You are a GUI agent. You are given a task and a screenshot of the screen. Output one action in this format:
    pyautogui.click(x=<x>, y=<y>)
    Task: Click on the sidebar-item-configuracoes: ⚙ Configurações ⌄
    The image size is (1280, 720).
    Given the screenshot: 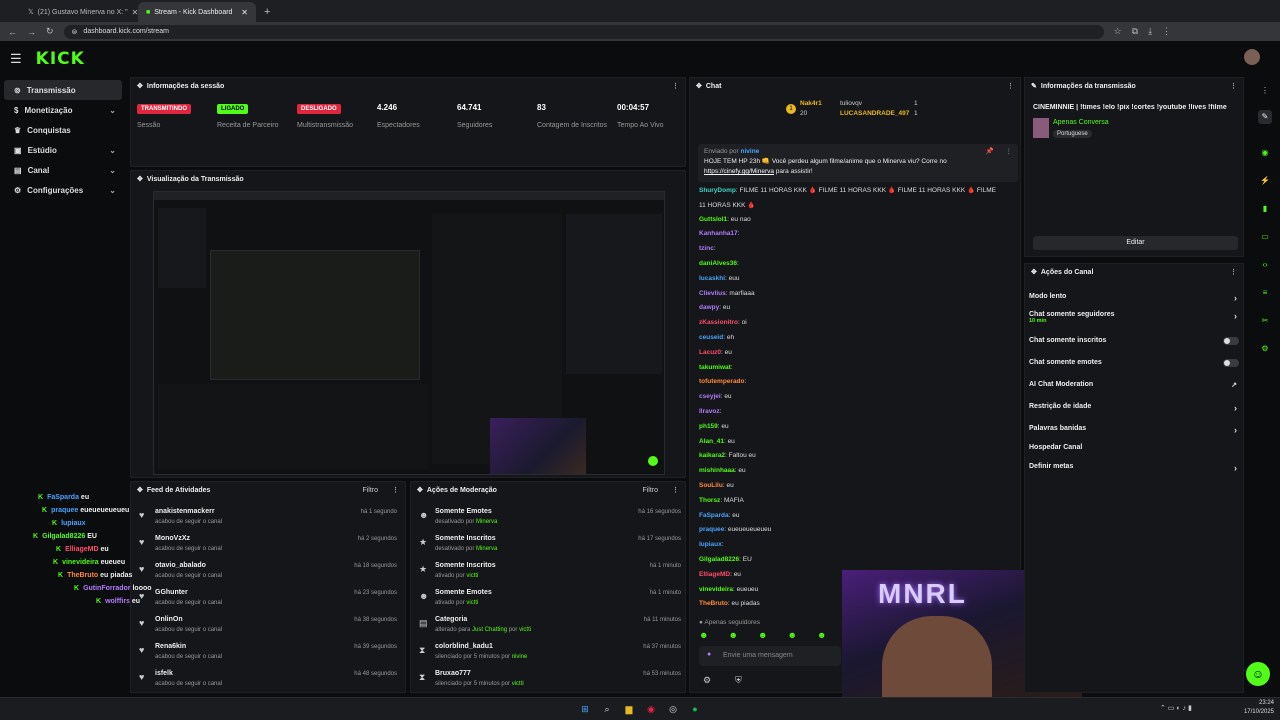 What is the action you would take?
    pyautogui.click(x=63, y=190)
    